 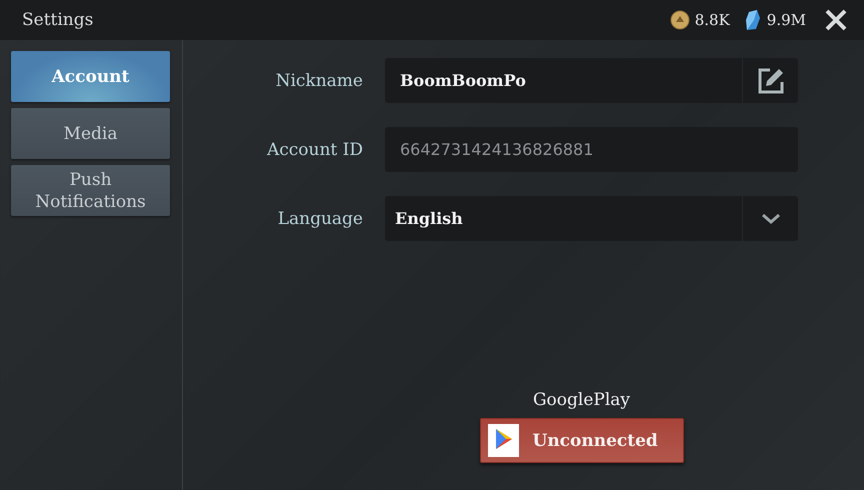 I want to click on crystal-icon, so click(x=753, y=20).